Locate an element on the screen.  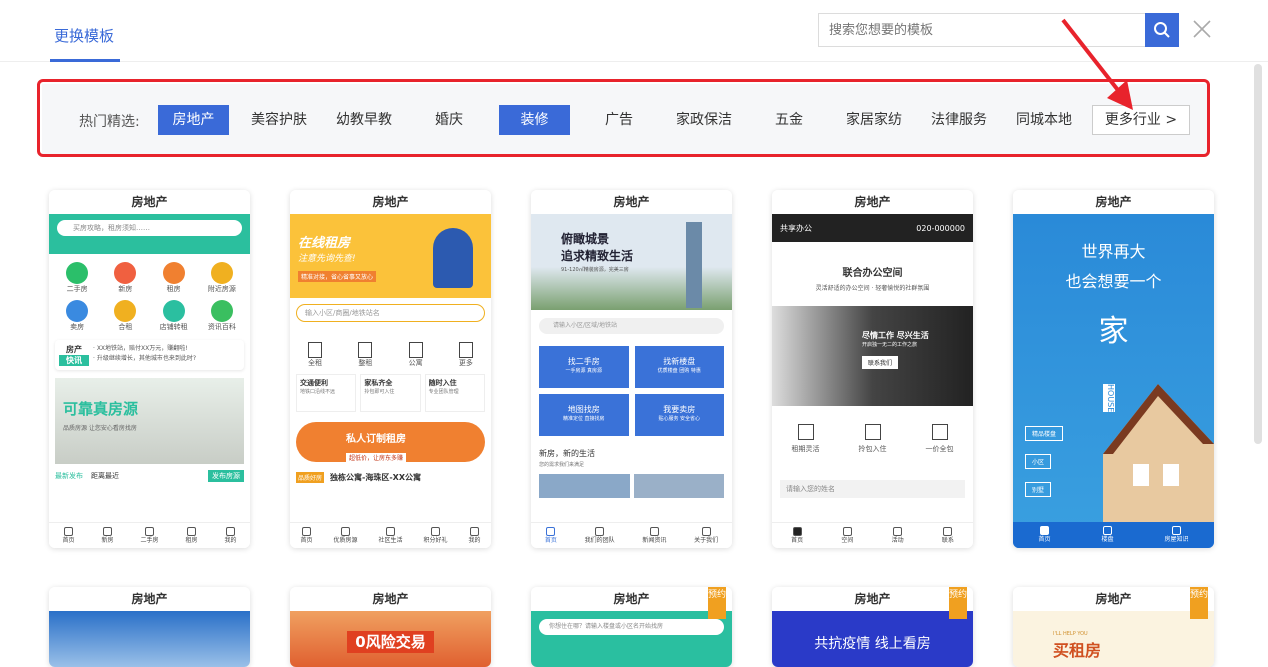
category-hardware: 五金 is located at coordinates (789, 120).